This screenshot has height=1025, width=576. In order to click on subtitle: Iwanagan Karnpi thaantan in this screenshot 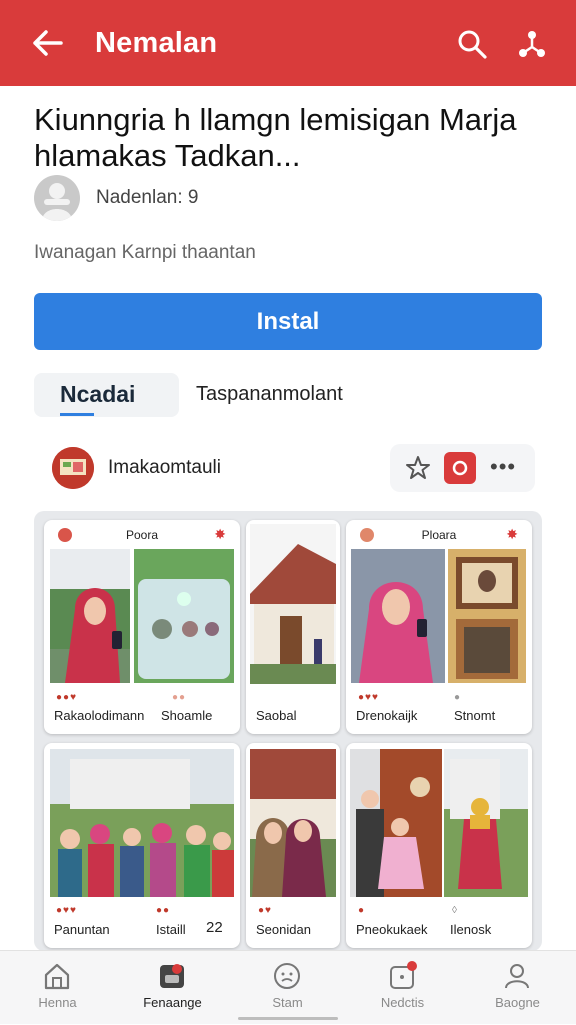, I will do `click(145, 252)`.